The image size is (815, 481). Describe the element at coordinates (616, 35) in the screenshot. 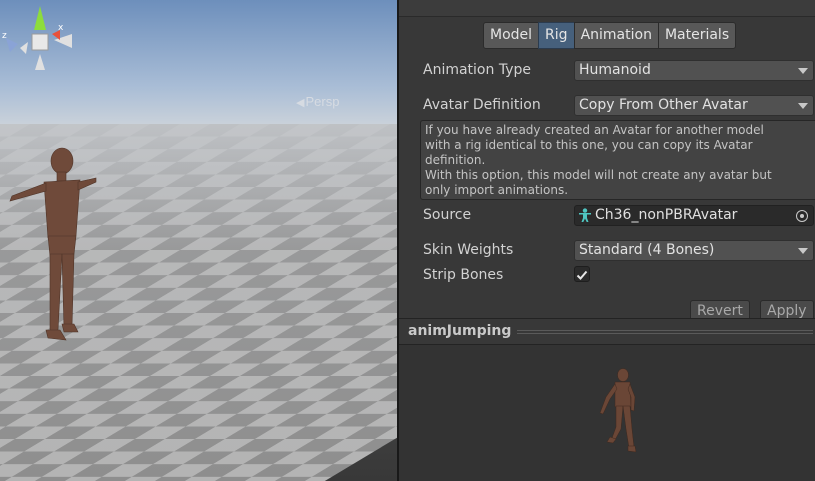

I see `tab-animation: Animation` at that location.